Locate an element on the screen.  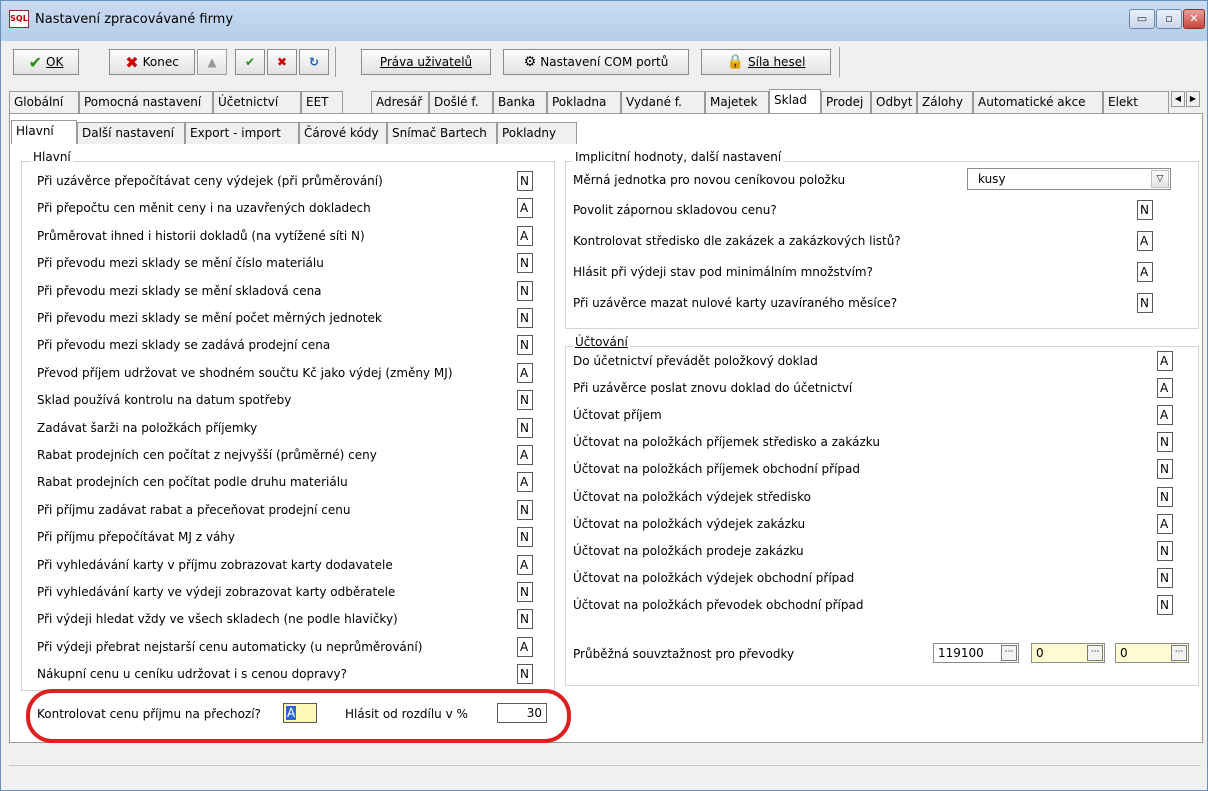
subtab-snimac-bartech: Snímač Bartech is located at coordinates (442, 133).